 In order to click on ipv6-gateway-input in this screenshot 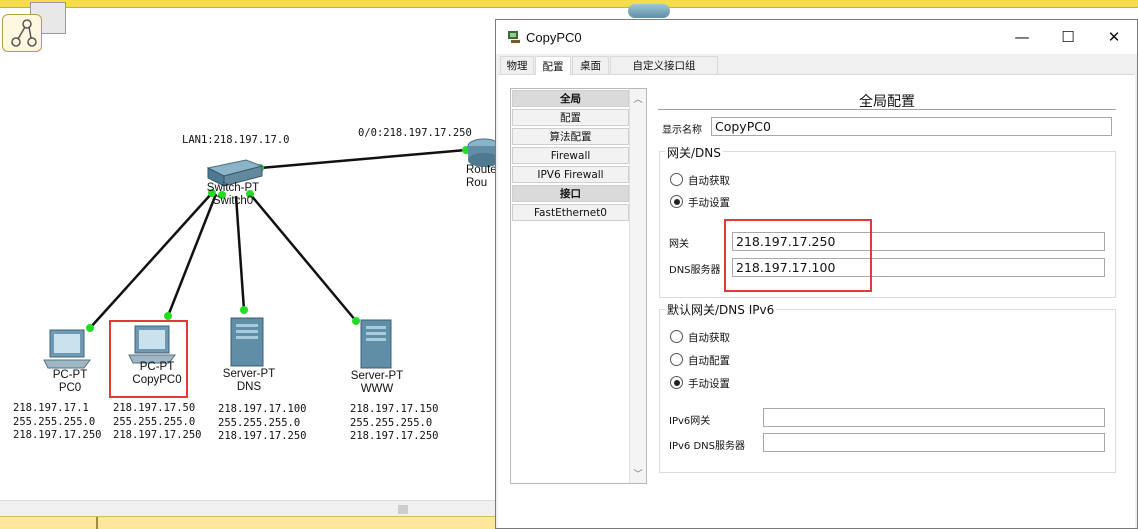, I will do `click(934, 417)`.